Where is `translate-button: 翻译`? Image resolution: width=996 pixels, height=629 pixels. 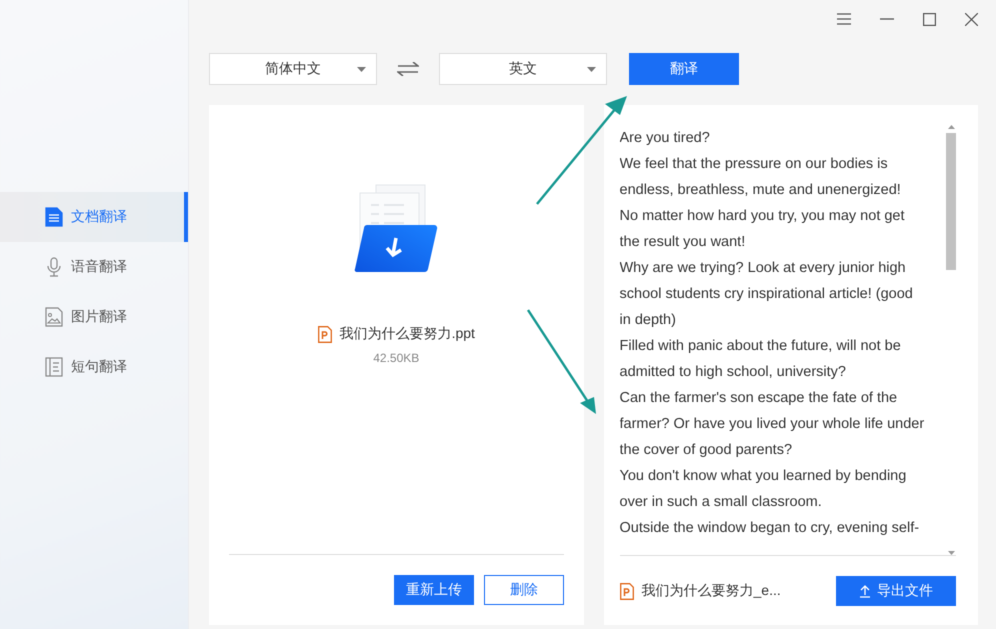 translate-button: 翻译 is located at coordinates (684, 69).